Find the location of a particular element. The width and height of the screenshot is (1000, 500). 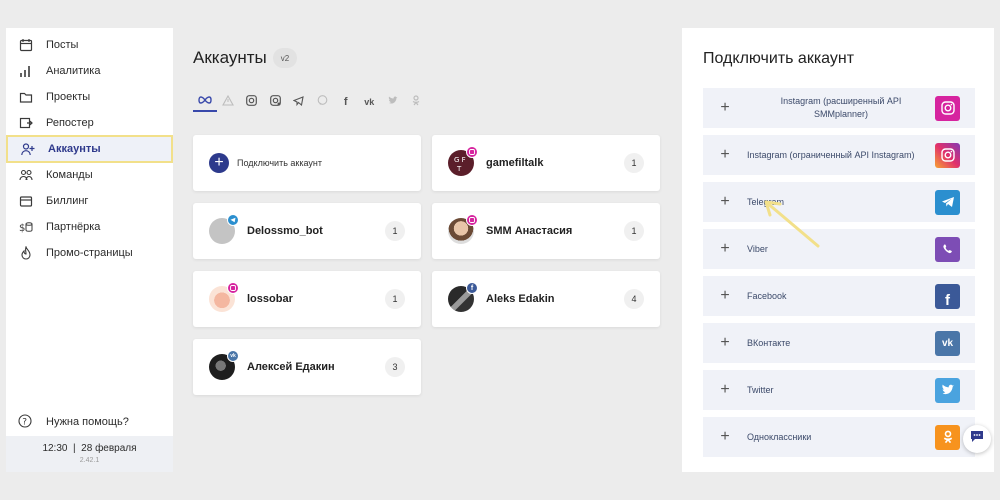

app-version: 2.42.1 is located at coordinates (89, 460).